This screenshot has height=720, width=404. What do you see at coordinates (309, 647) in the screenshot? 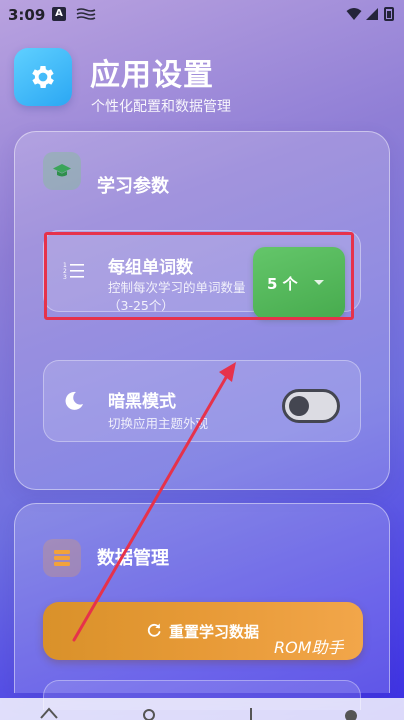
I see `watermark-text: ROM助手` at bounding box center [309, 647].